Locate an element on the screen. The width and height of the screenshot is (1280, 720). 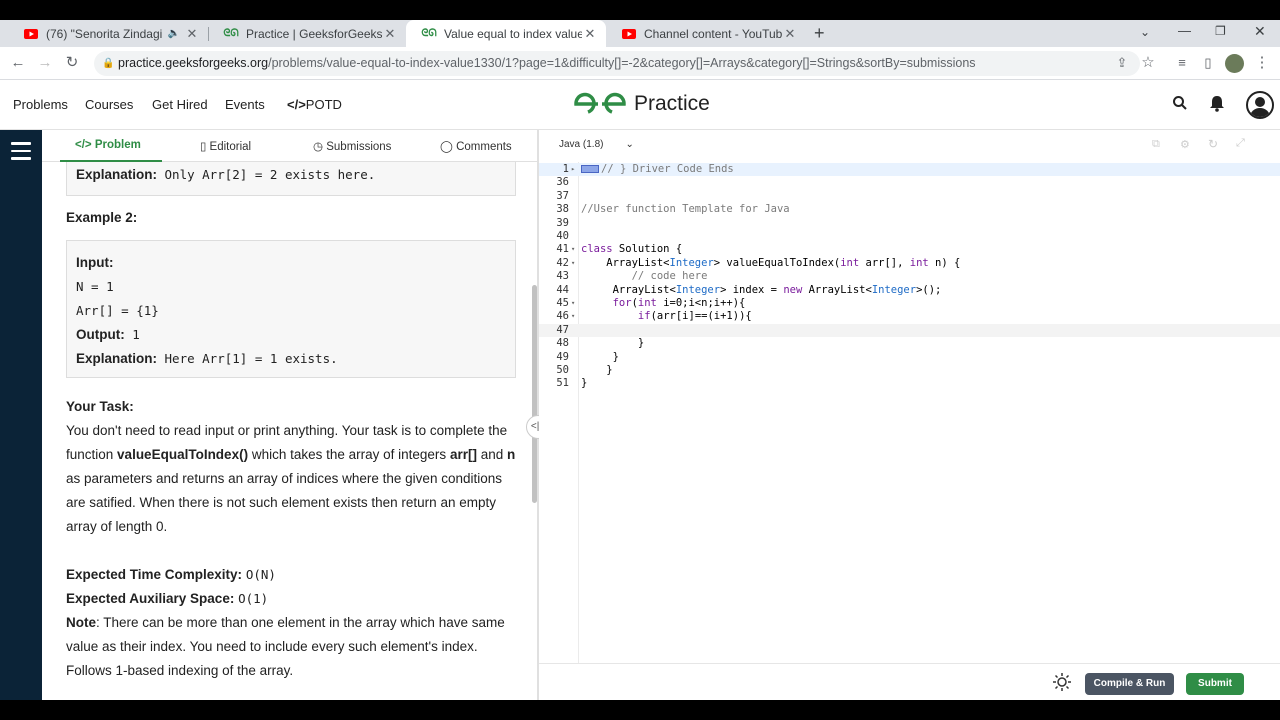
reading-list-icon: ≡ is located at coordinates (1182, 63).